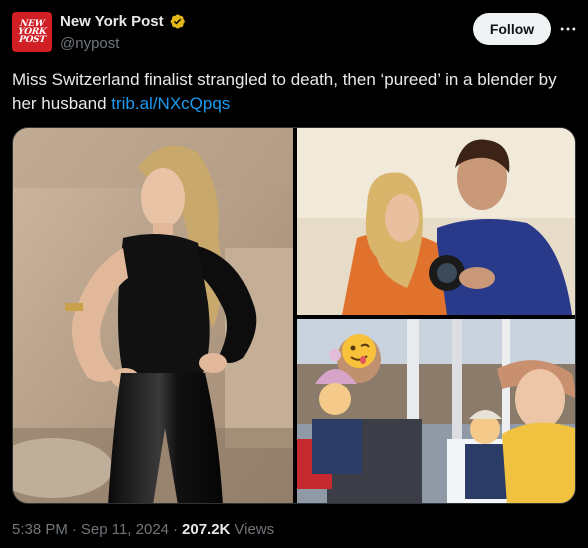 Image resolution: width=588 pixels, height=548 pixels. Describe the element at coordinates (32, 40) in the screenshot. I see `avatar-logo-line-3: POST` at that location.